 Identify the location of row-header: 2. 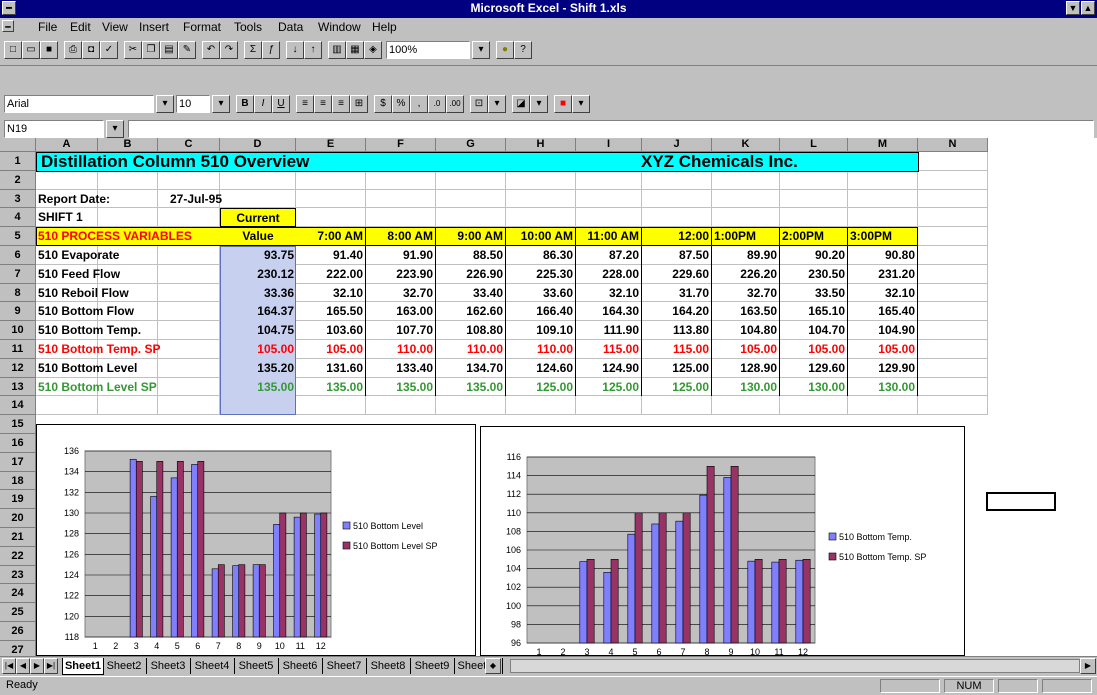
(18, 180).